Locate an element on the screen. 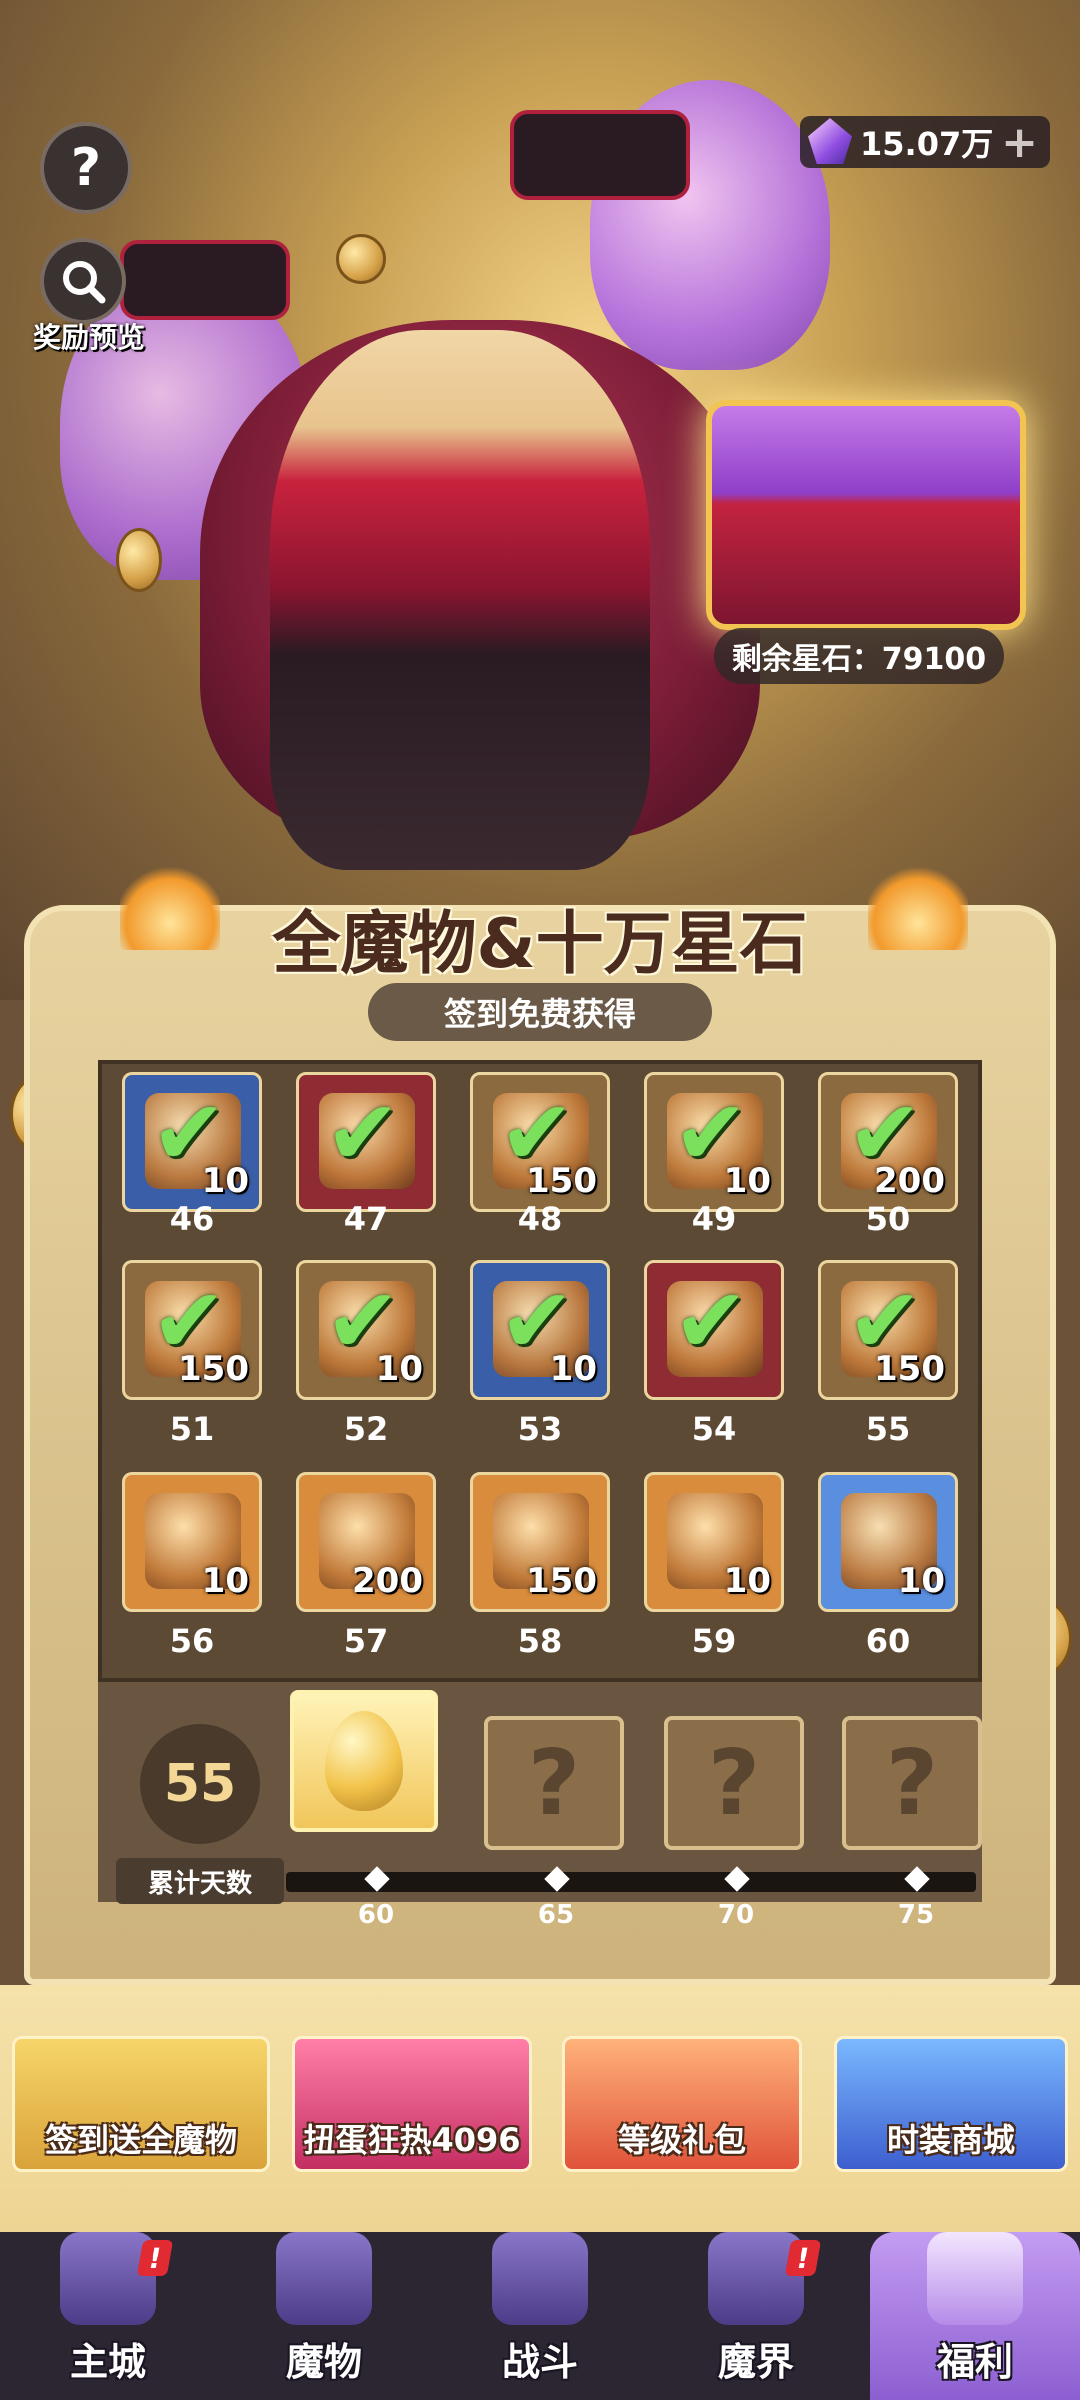 The width and height of the screenshot is (1080, 2400). milestone-label: 60 is located at coordinates (376, 1915).